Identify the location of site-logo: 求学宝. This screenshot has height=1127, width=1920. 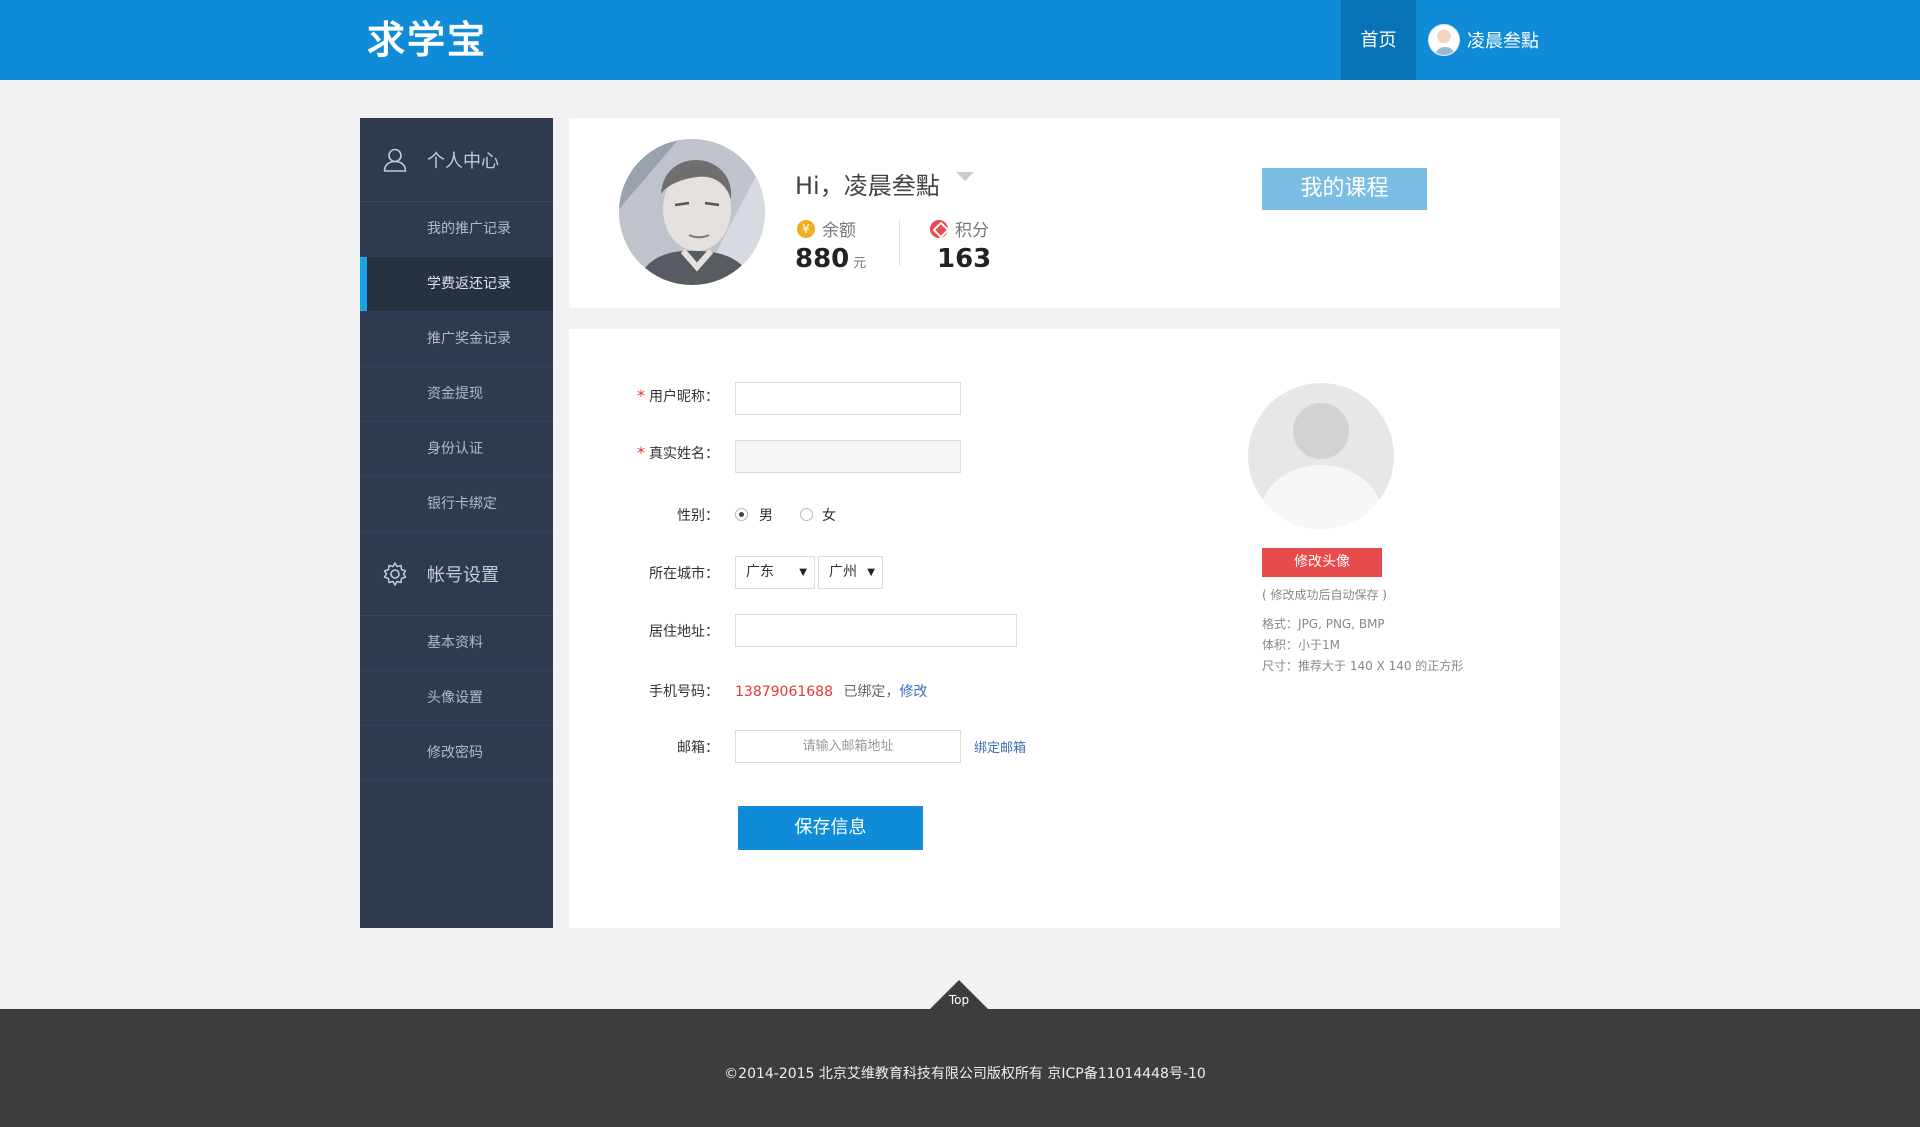
(427, 40).